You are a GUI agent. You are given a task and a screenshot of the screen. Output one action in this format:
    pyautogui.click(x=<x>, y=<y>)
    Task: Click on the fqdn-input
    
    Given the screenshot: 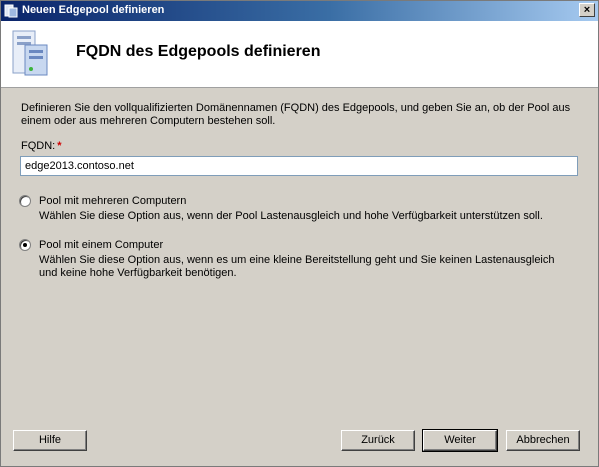 What is the action you would take?
    pyautogui.click(x=299, y=166)
    